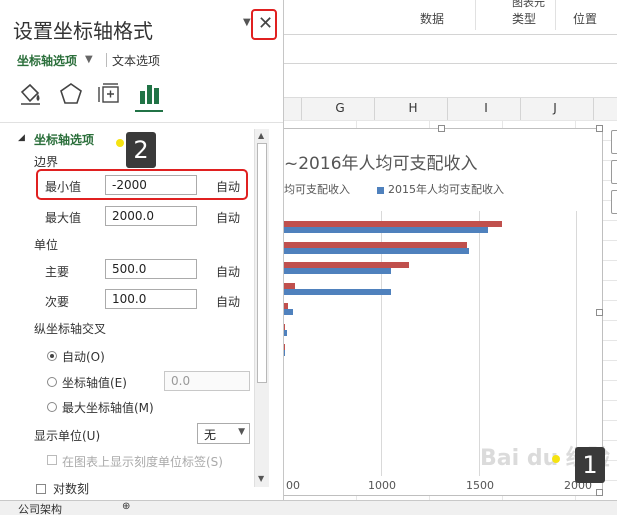  Describe the element at coordinates (228, 271) in the screenshot. I see `major-auto-button: 自动` at that location.